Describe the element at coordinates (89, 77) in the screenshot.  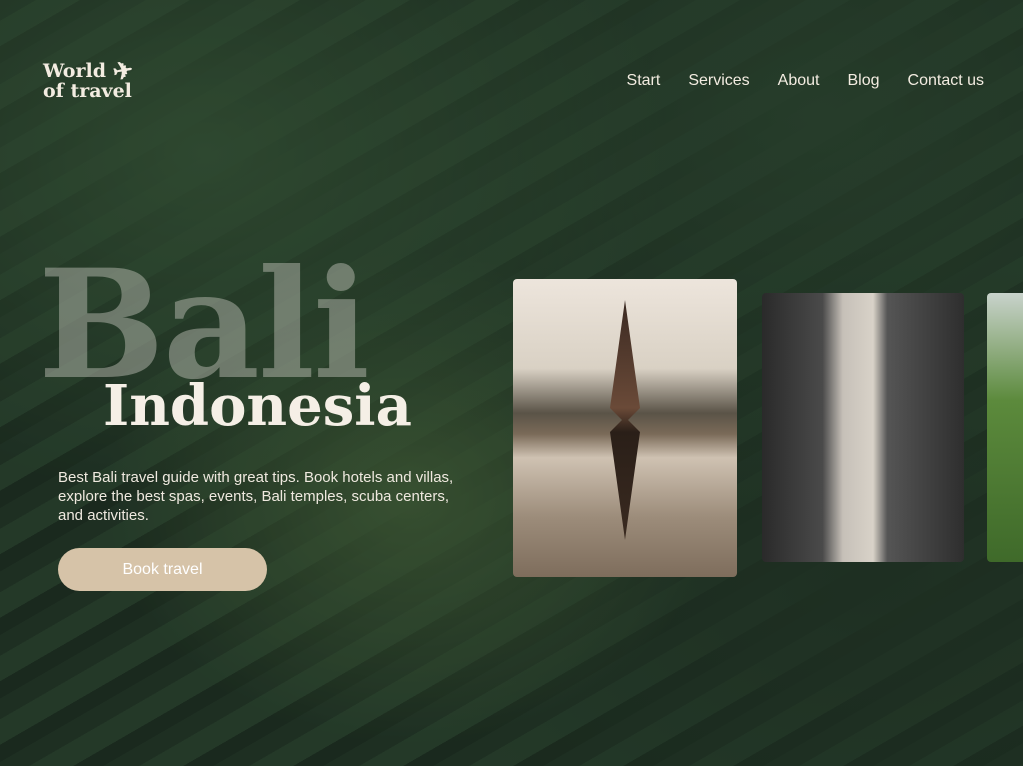
I see `logo: World of travel ✈` at that location.